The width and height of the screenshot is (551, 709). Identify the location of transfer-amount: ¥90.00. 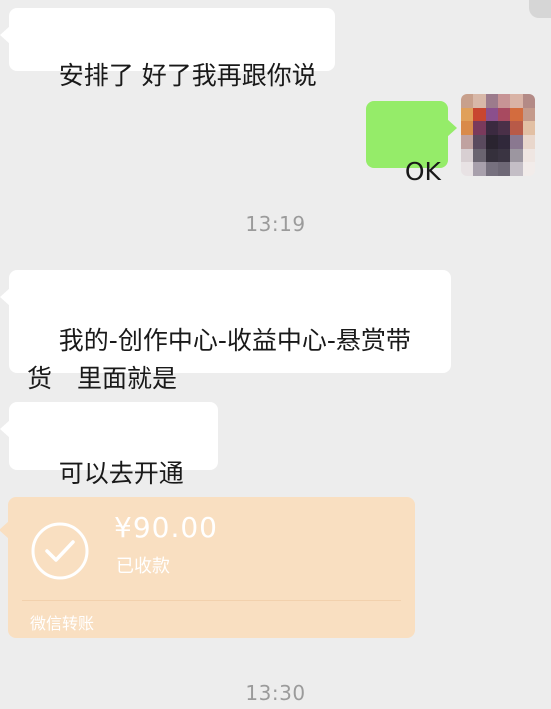
(166, 527).